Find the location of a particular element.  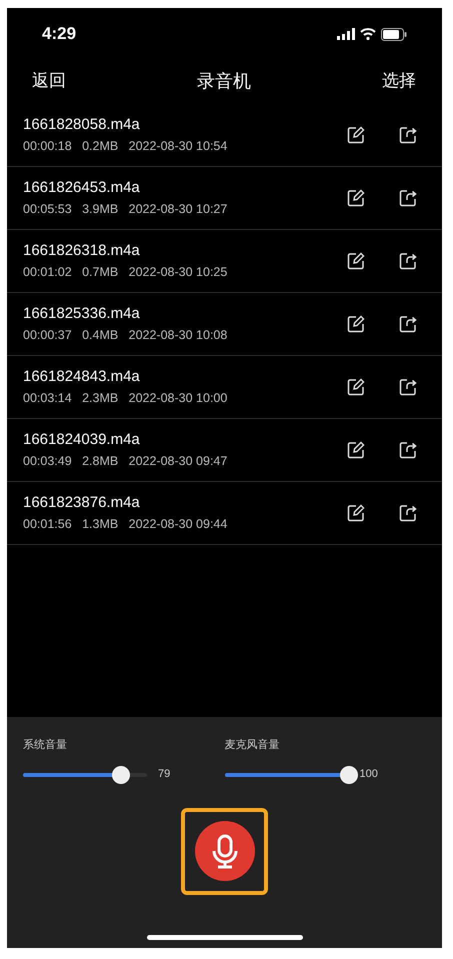

slider-value: 79 is located at coordinates (164, 774).